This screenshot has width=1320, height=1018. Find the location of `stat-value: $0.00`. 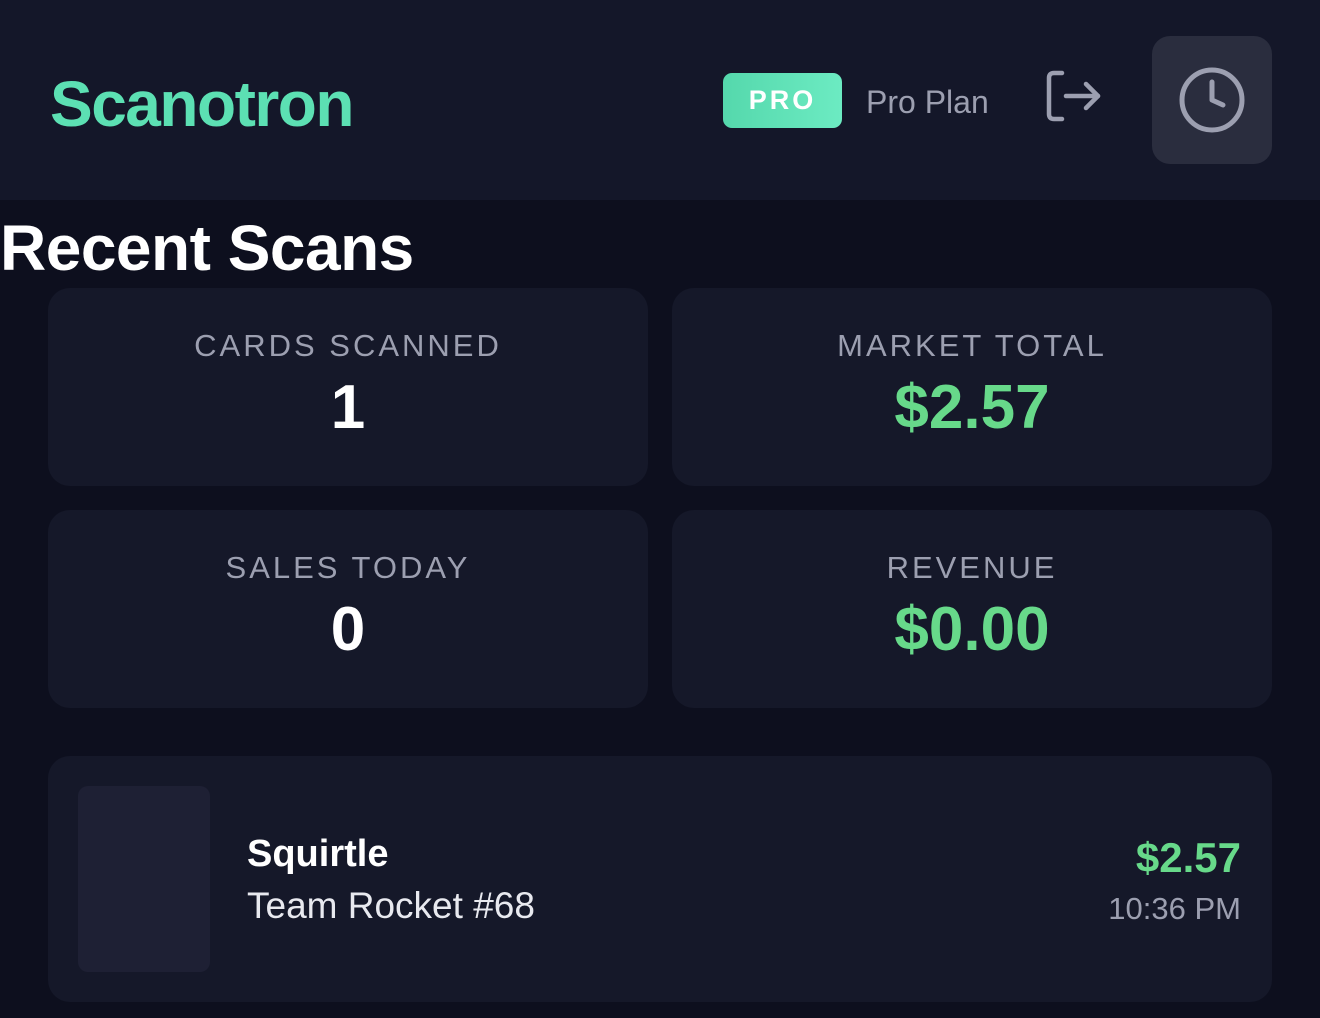

stat-value: $0.00 is located at coordinates (972, 629).